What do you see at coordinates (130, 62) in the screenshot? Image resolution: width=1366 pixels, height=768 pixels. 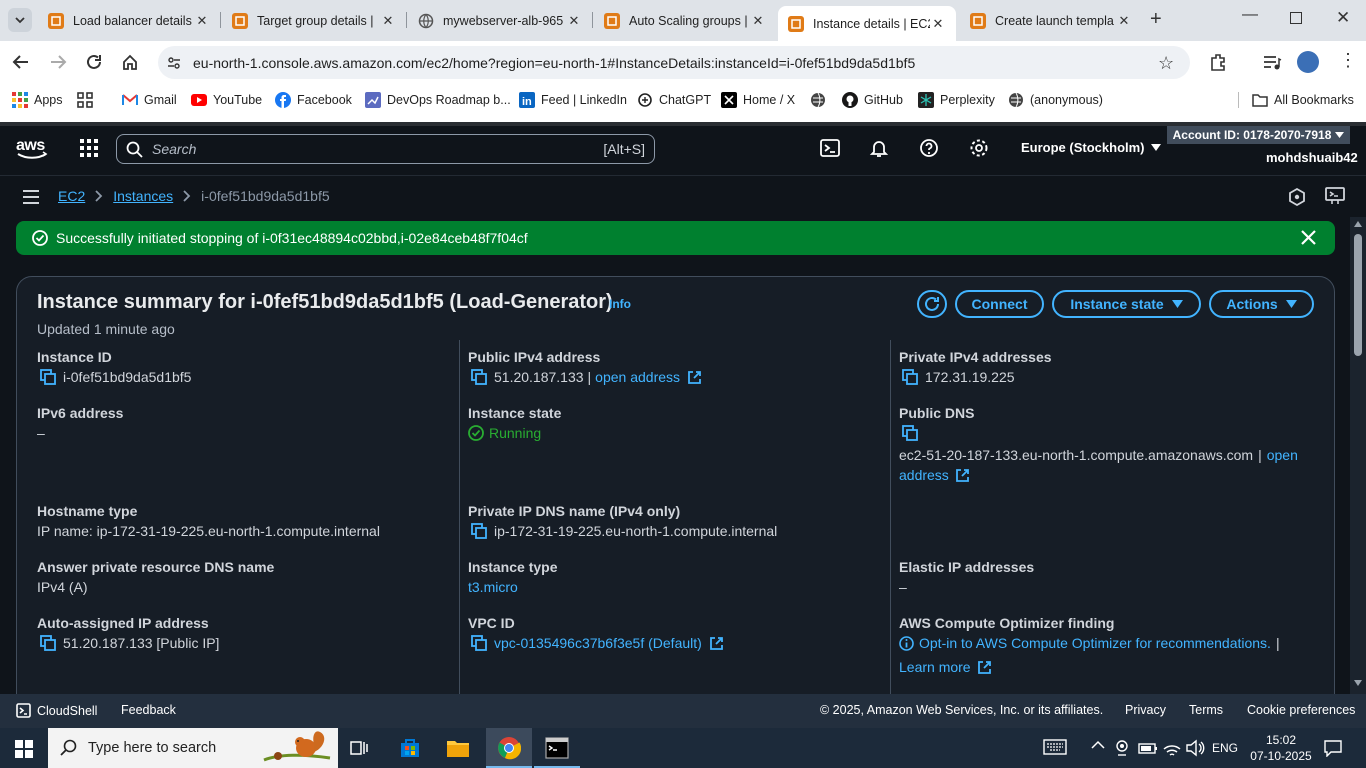 I see `home-icon` at bounding box center [130, 62].